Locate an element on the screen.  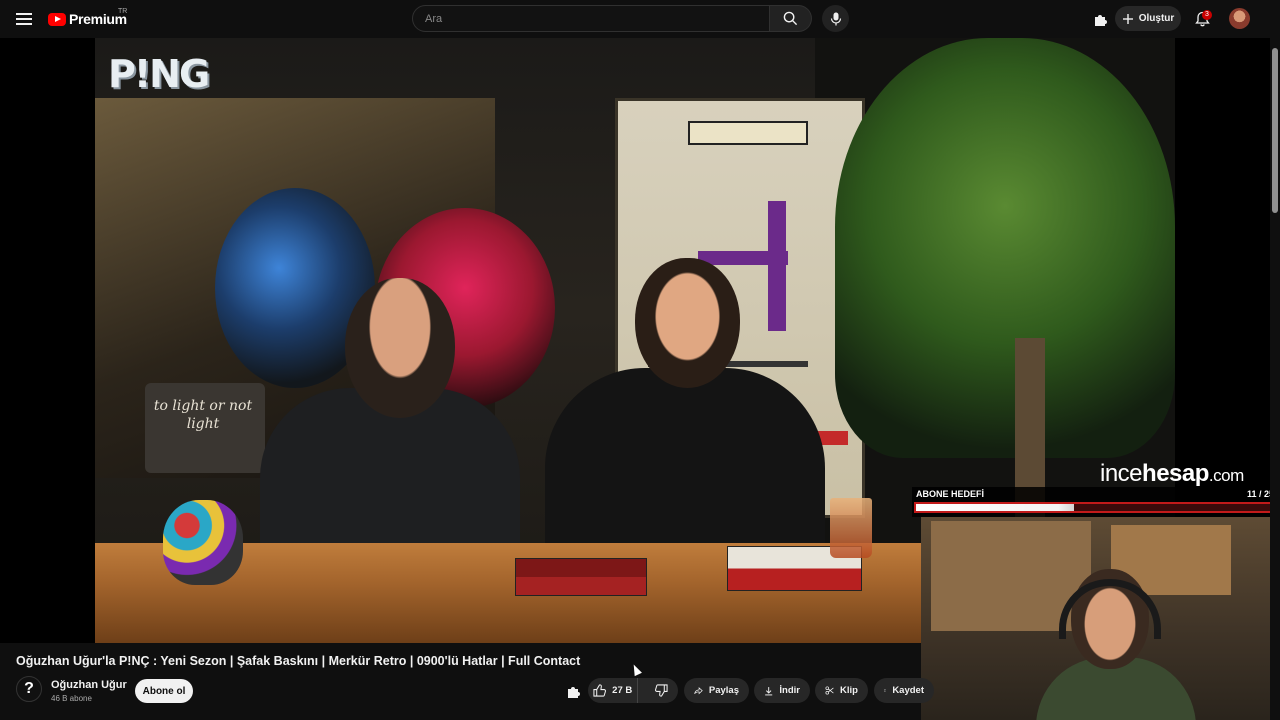
create-button: Oluştur is located at coordinates (1148, 18).